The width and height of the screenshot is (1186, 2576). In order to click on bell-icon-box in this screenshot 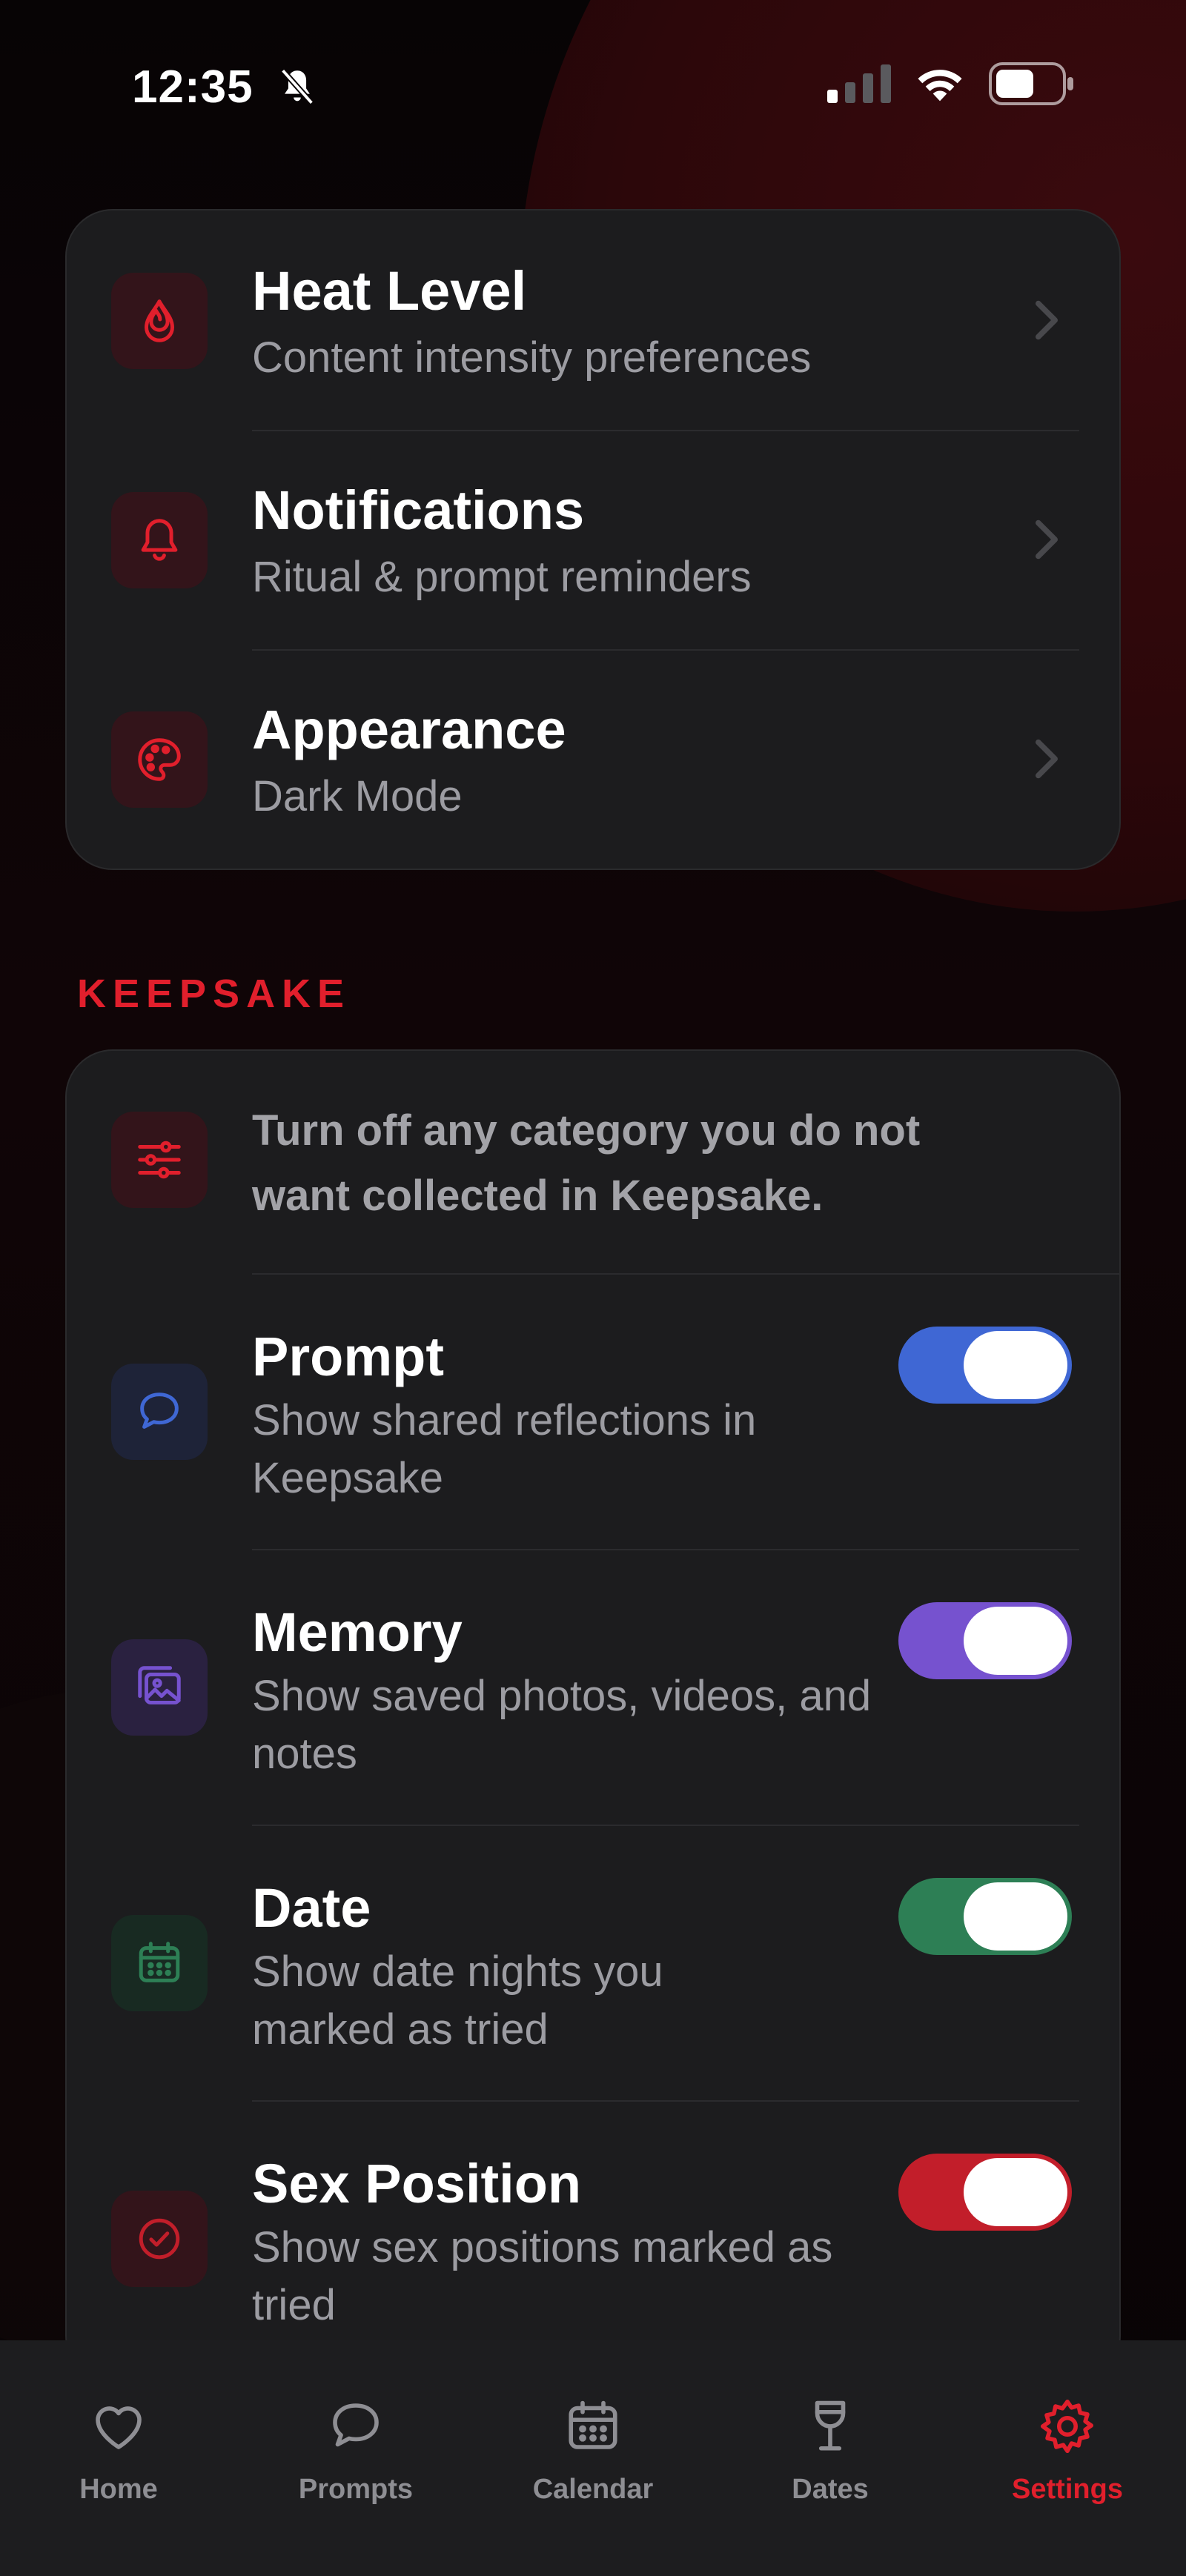, I will do `click(159, 540)`.